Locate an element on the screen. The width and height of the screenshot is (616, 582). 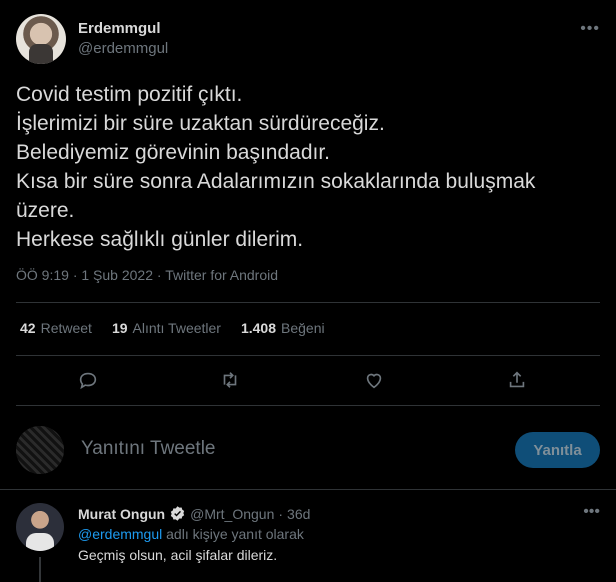
like-count-label: Beğeni is located at coordinates (303, 328).